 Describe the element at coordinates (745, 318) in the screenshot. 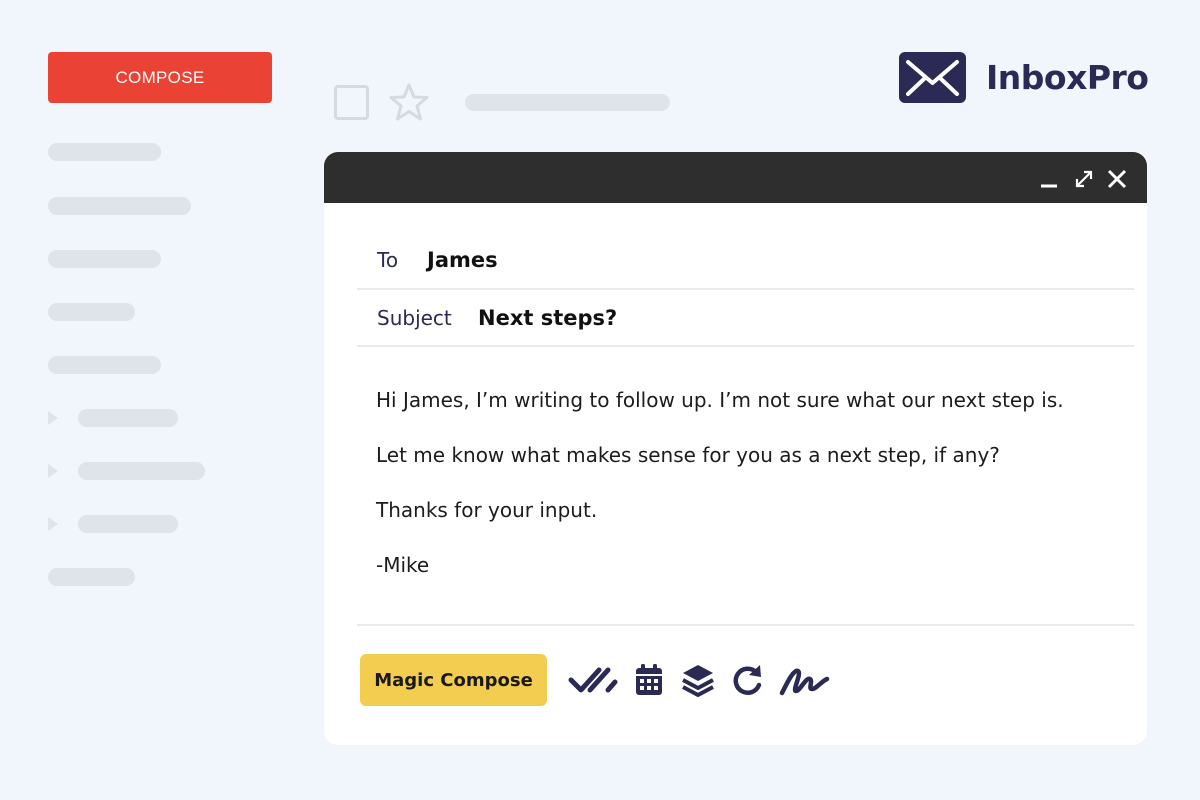

I see `subject-field: Subject Next steps?` at that location.